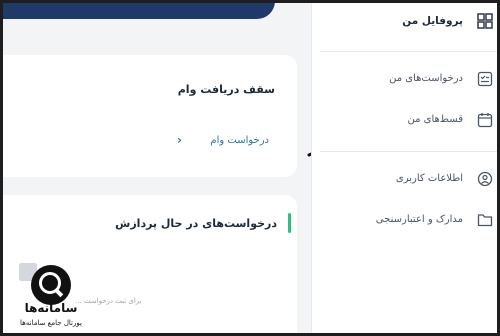 This screenshot has height=336, width=500. What do you see at coordinates (51, 308) in the screenshot?
I see `watermark-name: سامانه‌ها` at bounding box center [51, 308].